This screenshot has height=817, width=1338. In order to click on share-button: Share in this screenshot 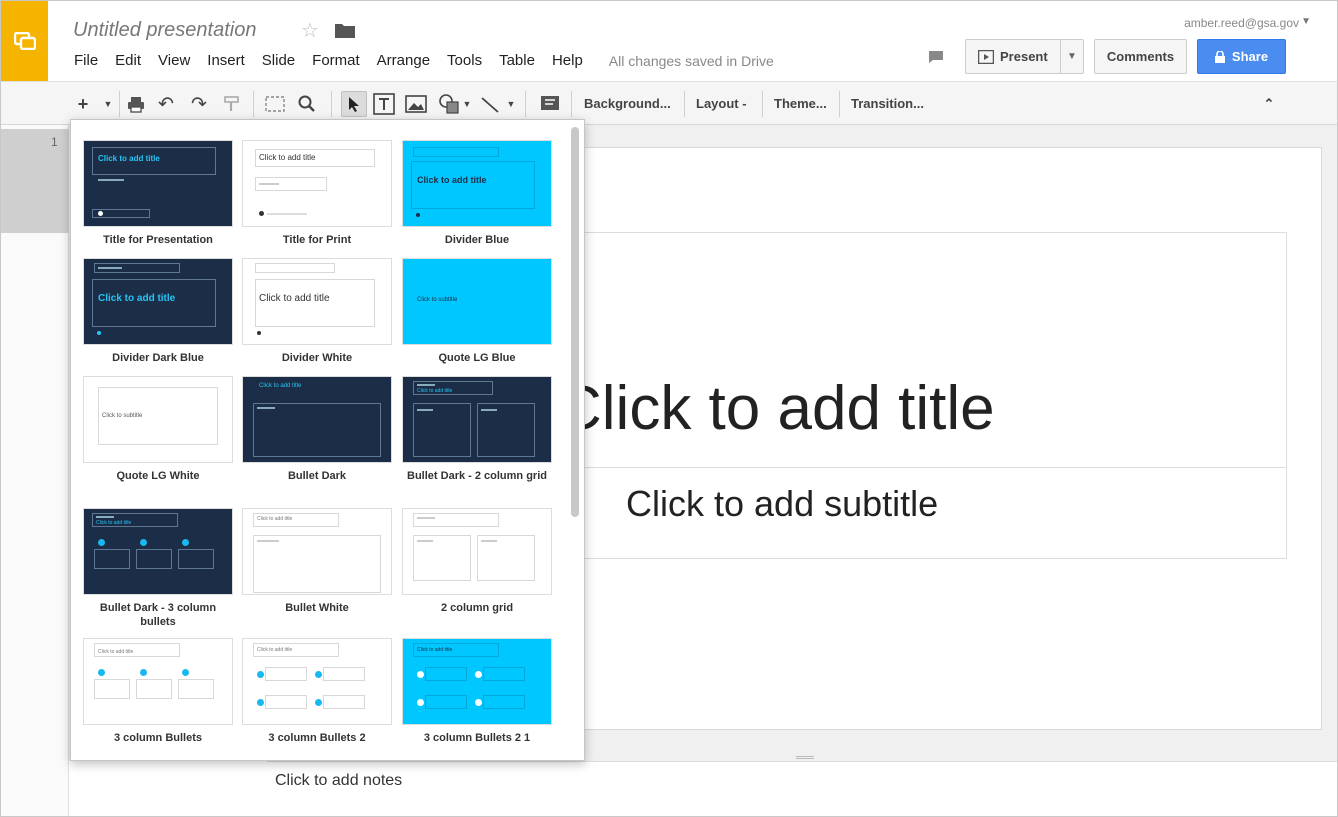, I will do `click(1241, 56)`.